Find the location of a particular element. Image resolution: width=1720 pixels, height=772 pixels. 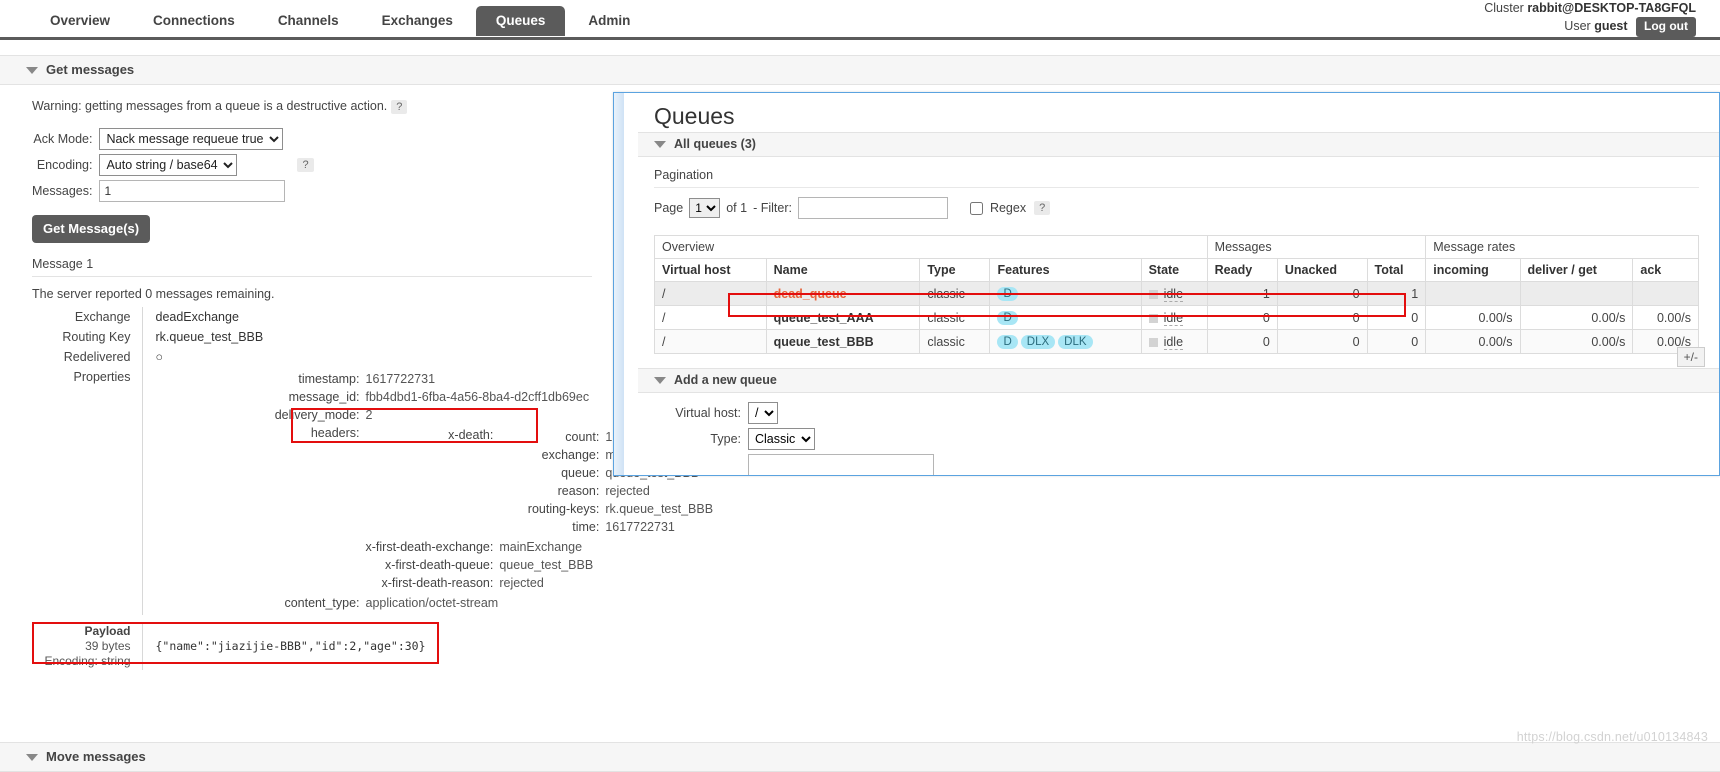

group-header-messages: Messages is located at coordinates (1316, 247).